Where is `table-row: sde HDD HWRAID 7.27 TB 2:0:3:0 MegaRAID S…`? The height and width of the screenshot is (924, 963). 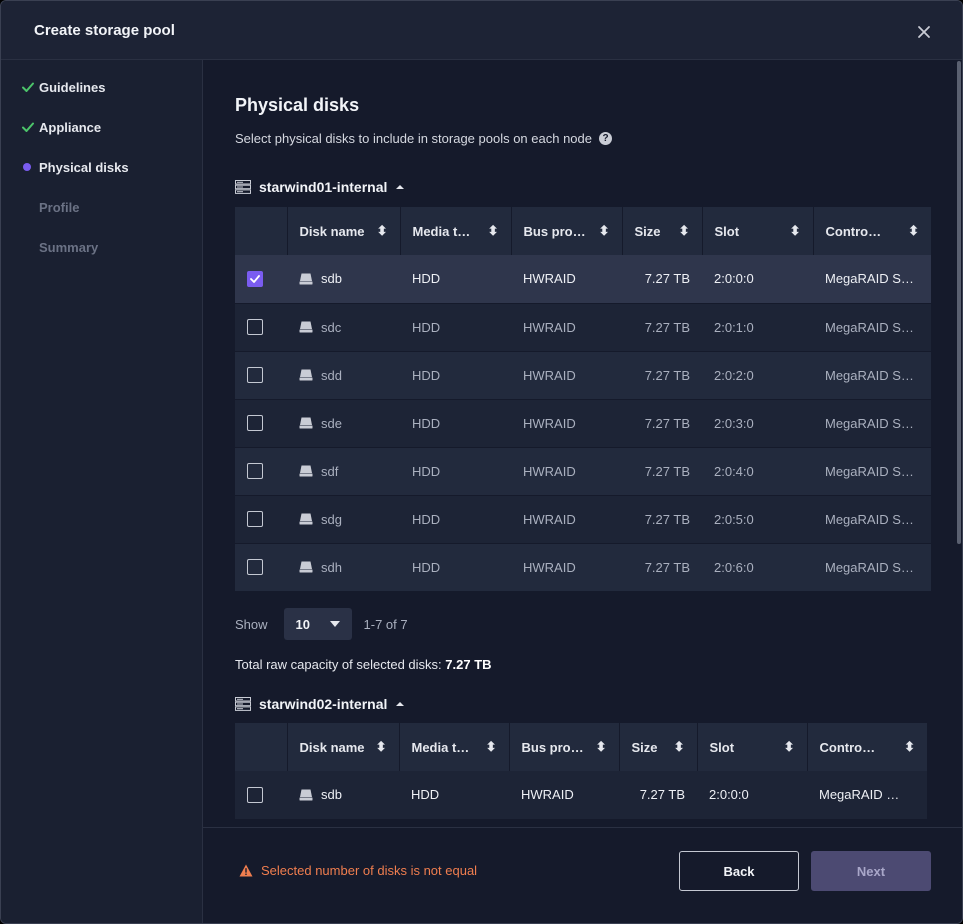 table-row: sde HDD HWRAID 7.27 TB 2:0:3:0 MegaRAID S… is located at coordinates (583, 423).